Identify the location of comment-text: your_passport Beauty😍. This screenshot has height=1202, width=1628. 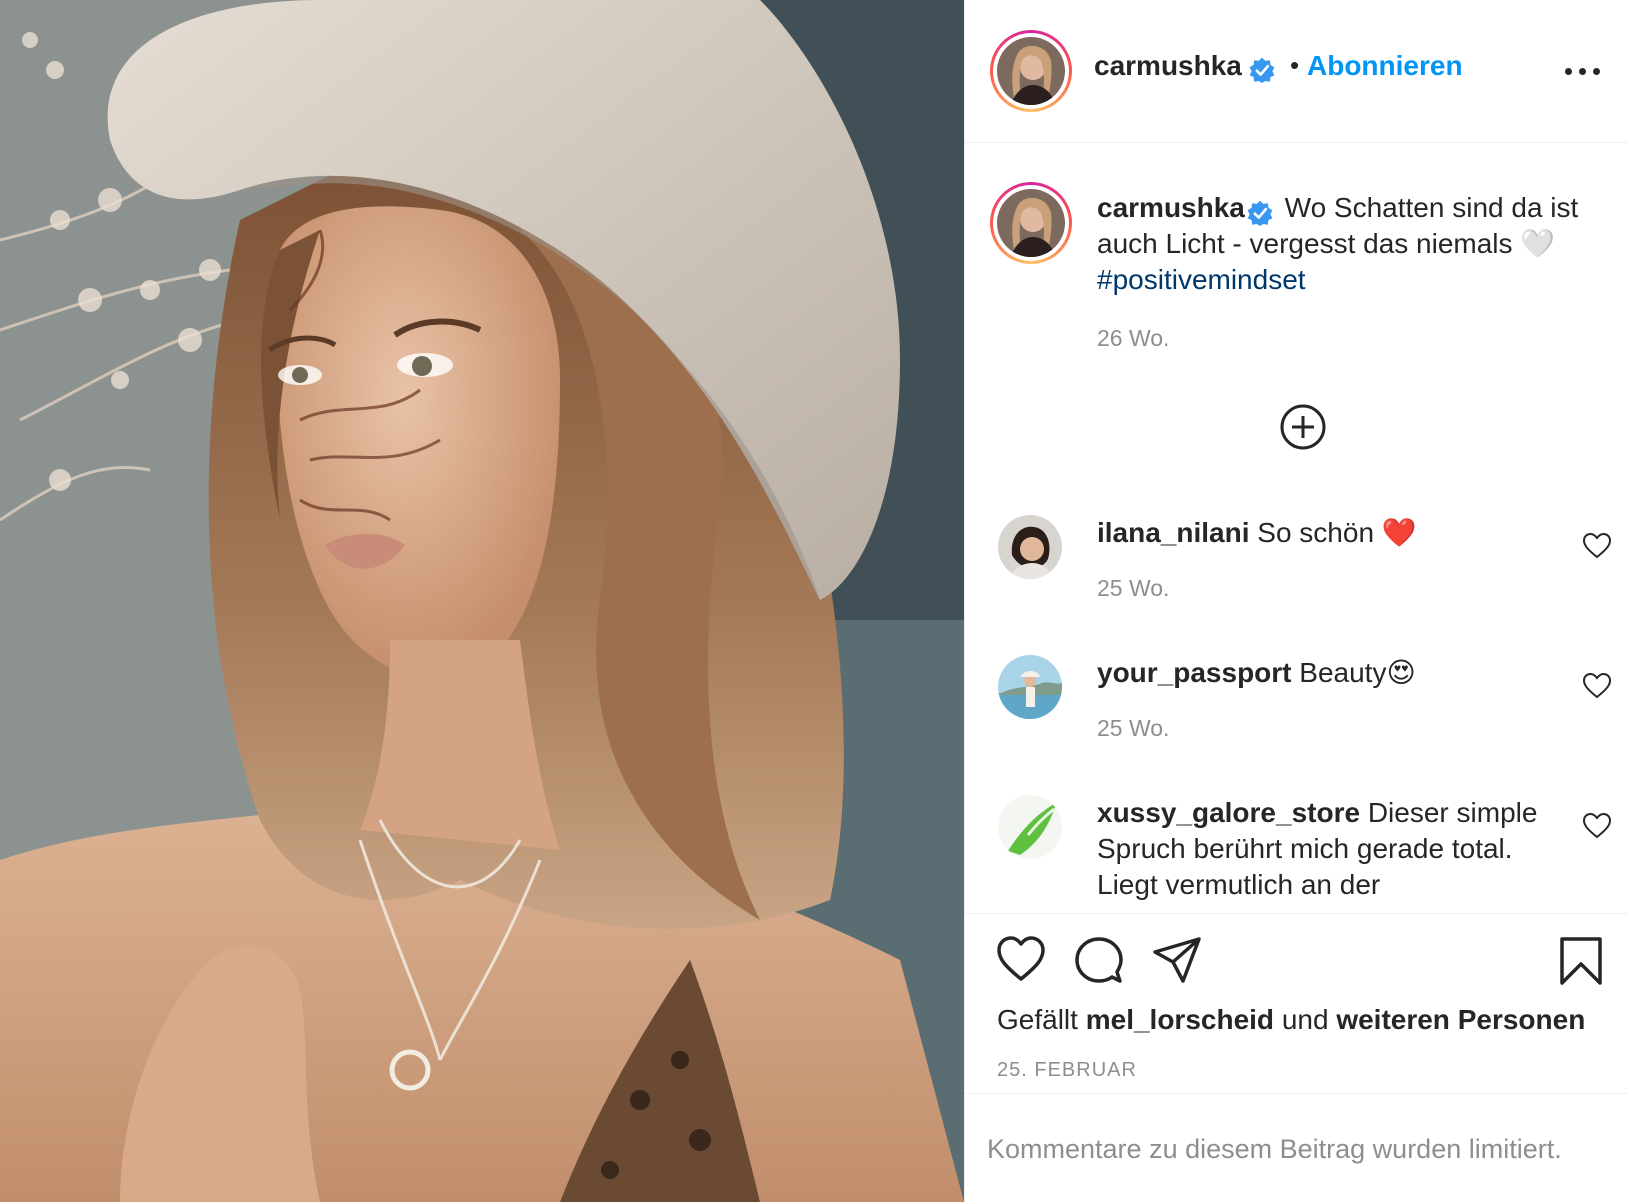
(1332, 673).